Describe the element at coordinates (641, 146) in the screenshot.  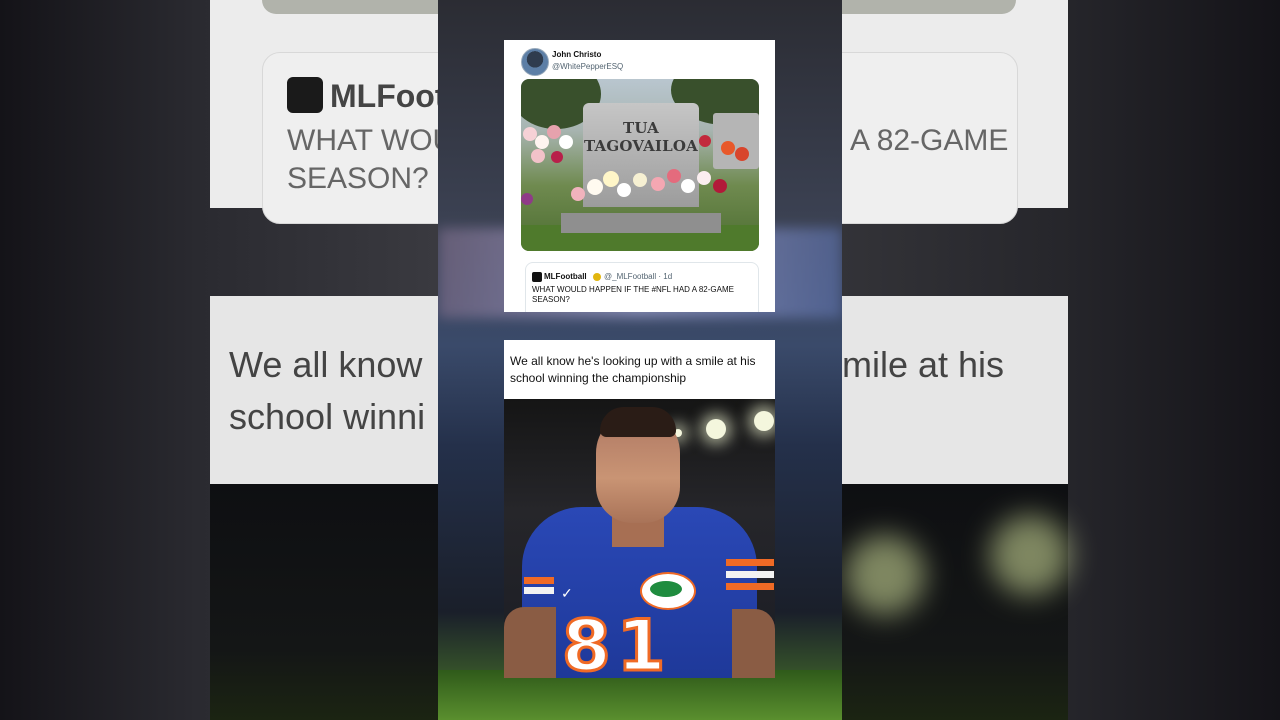
I see `headstone-line2: TAGOVAILOA` at that location.